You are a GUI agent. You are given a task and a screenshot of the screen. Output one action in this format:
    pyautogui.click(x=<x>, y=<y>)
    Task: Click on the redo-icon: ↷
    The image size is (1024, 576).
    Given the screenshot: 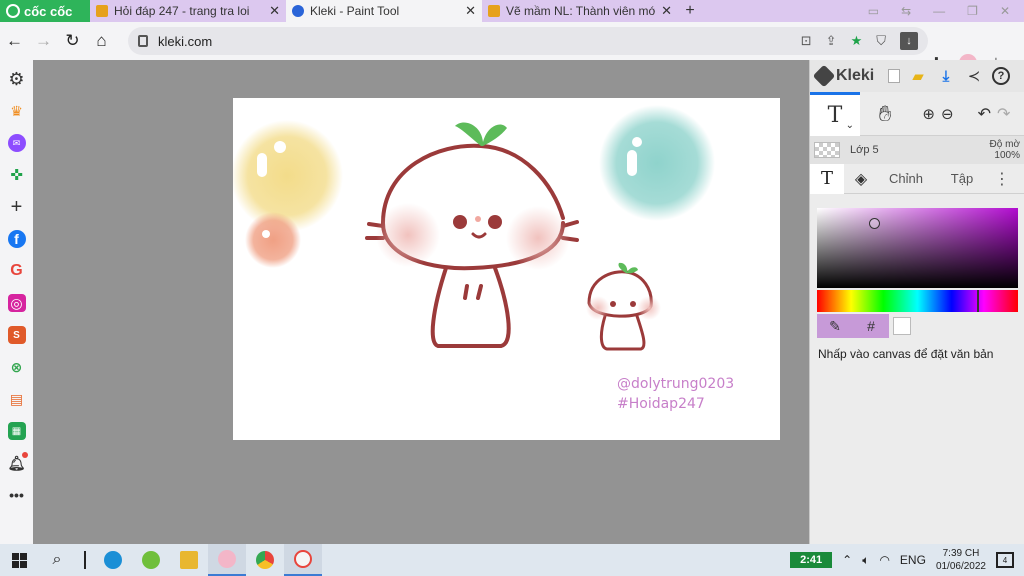 What is the action you would take?
    pyautogui.click(x=1003, y=114)
    